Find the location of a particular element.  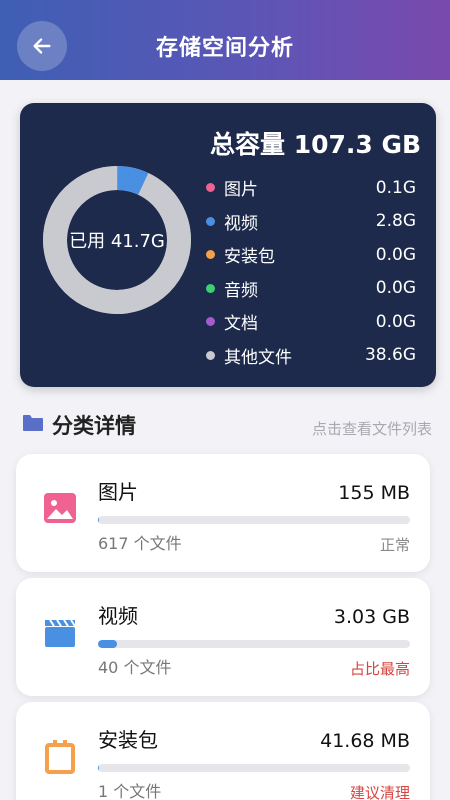

legend-item-images: 图片 0.1G is located at coordinates (311, 188).